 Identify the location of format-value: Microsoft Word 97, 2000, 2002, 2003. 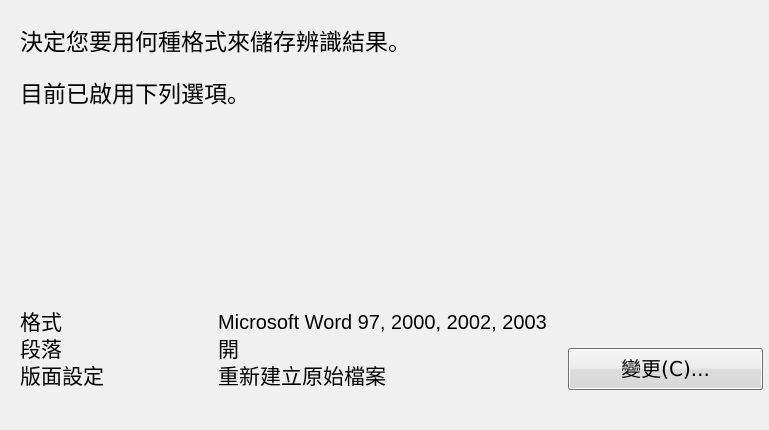
(382, 323).